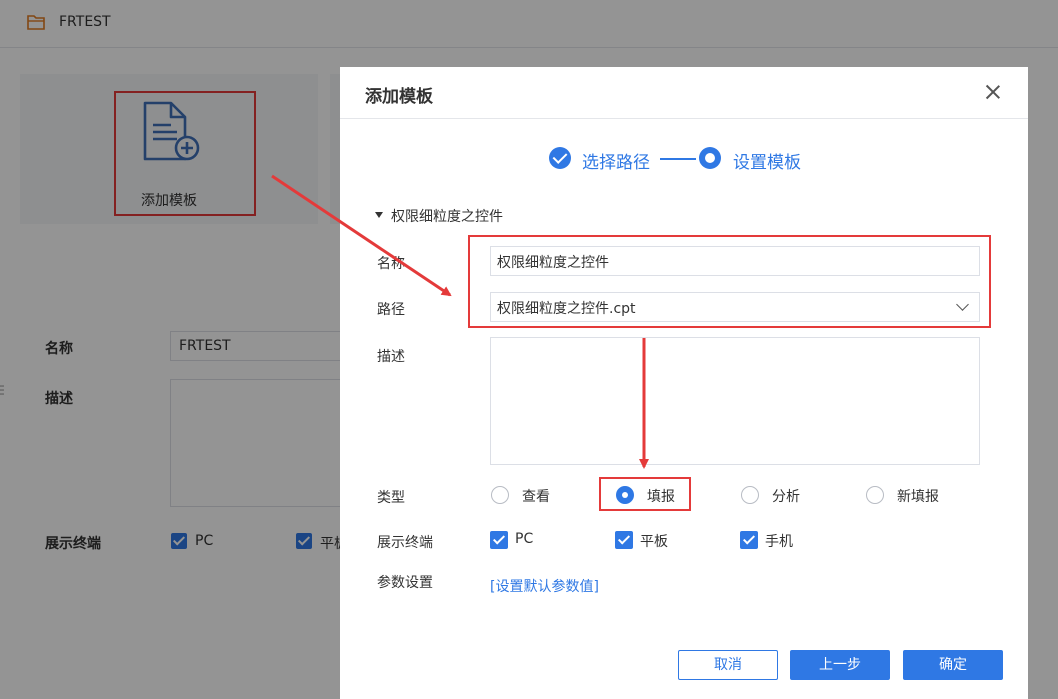 Image resolution: width=1058 pixels, height=699 pixels. What do you see at coordinates (379, 215) in the screenshot?
I see `caret-down-icon` at bounding box center [379, 215].